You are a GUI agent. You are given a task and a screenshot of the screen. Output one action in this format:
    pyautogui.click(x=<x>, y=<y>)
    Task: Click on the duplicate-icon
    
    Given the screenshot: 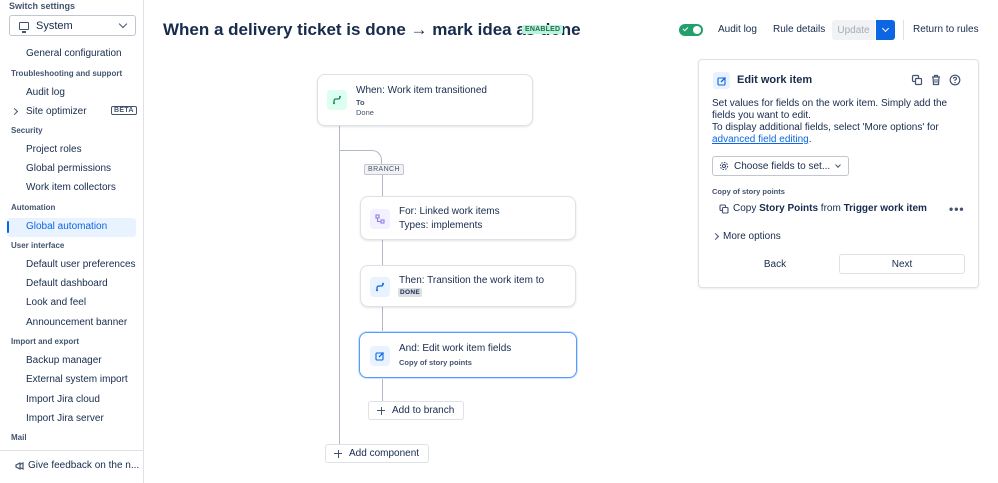 What is the action you would take?
    pyautogui.click(x=917, y=80)
    